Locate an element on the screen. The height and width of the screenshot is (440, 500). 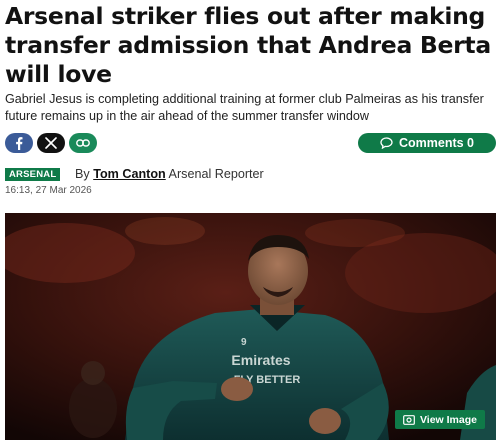
link-icon is located at coordinates (83, 143).